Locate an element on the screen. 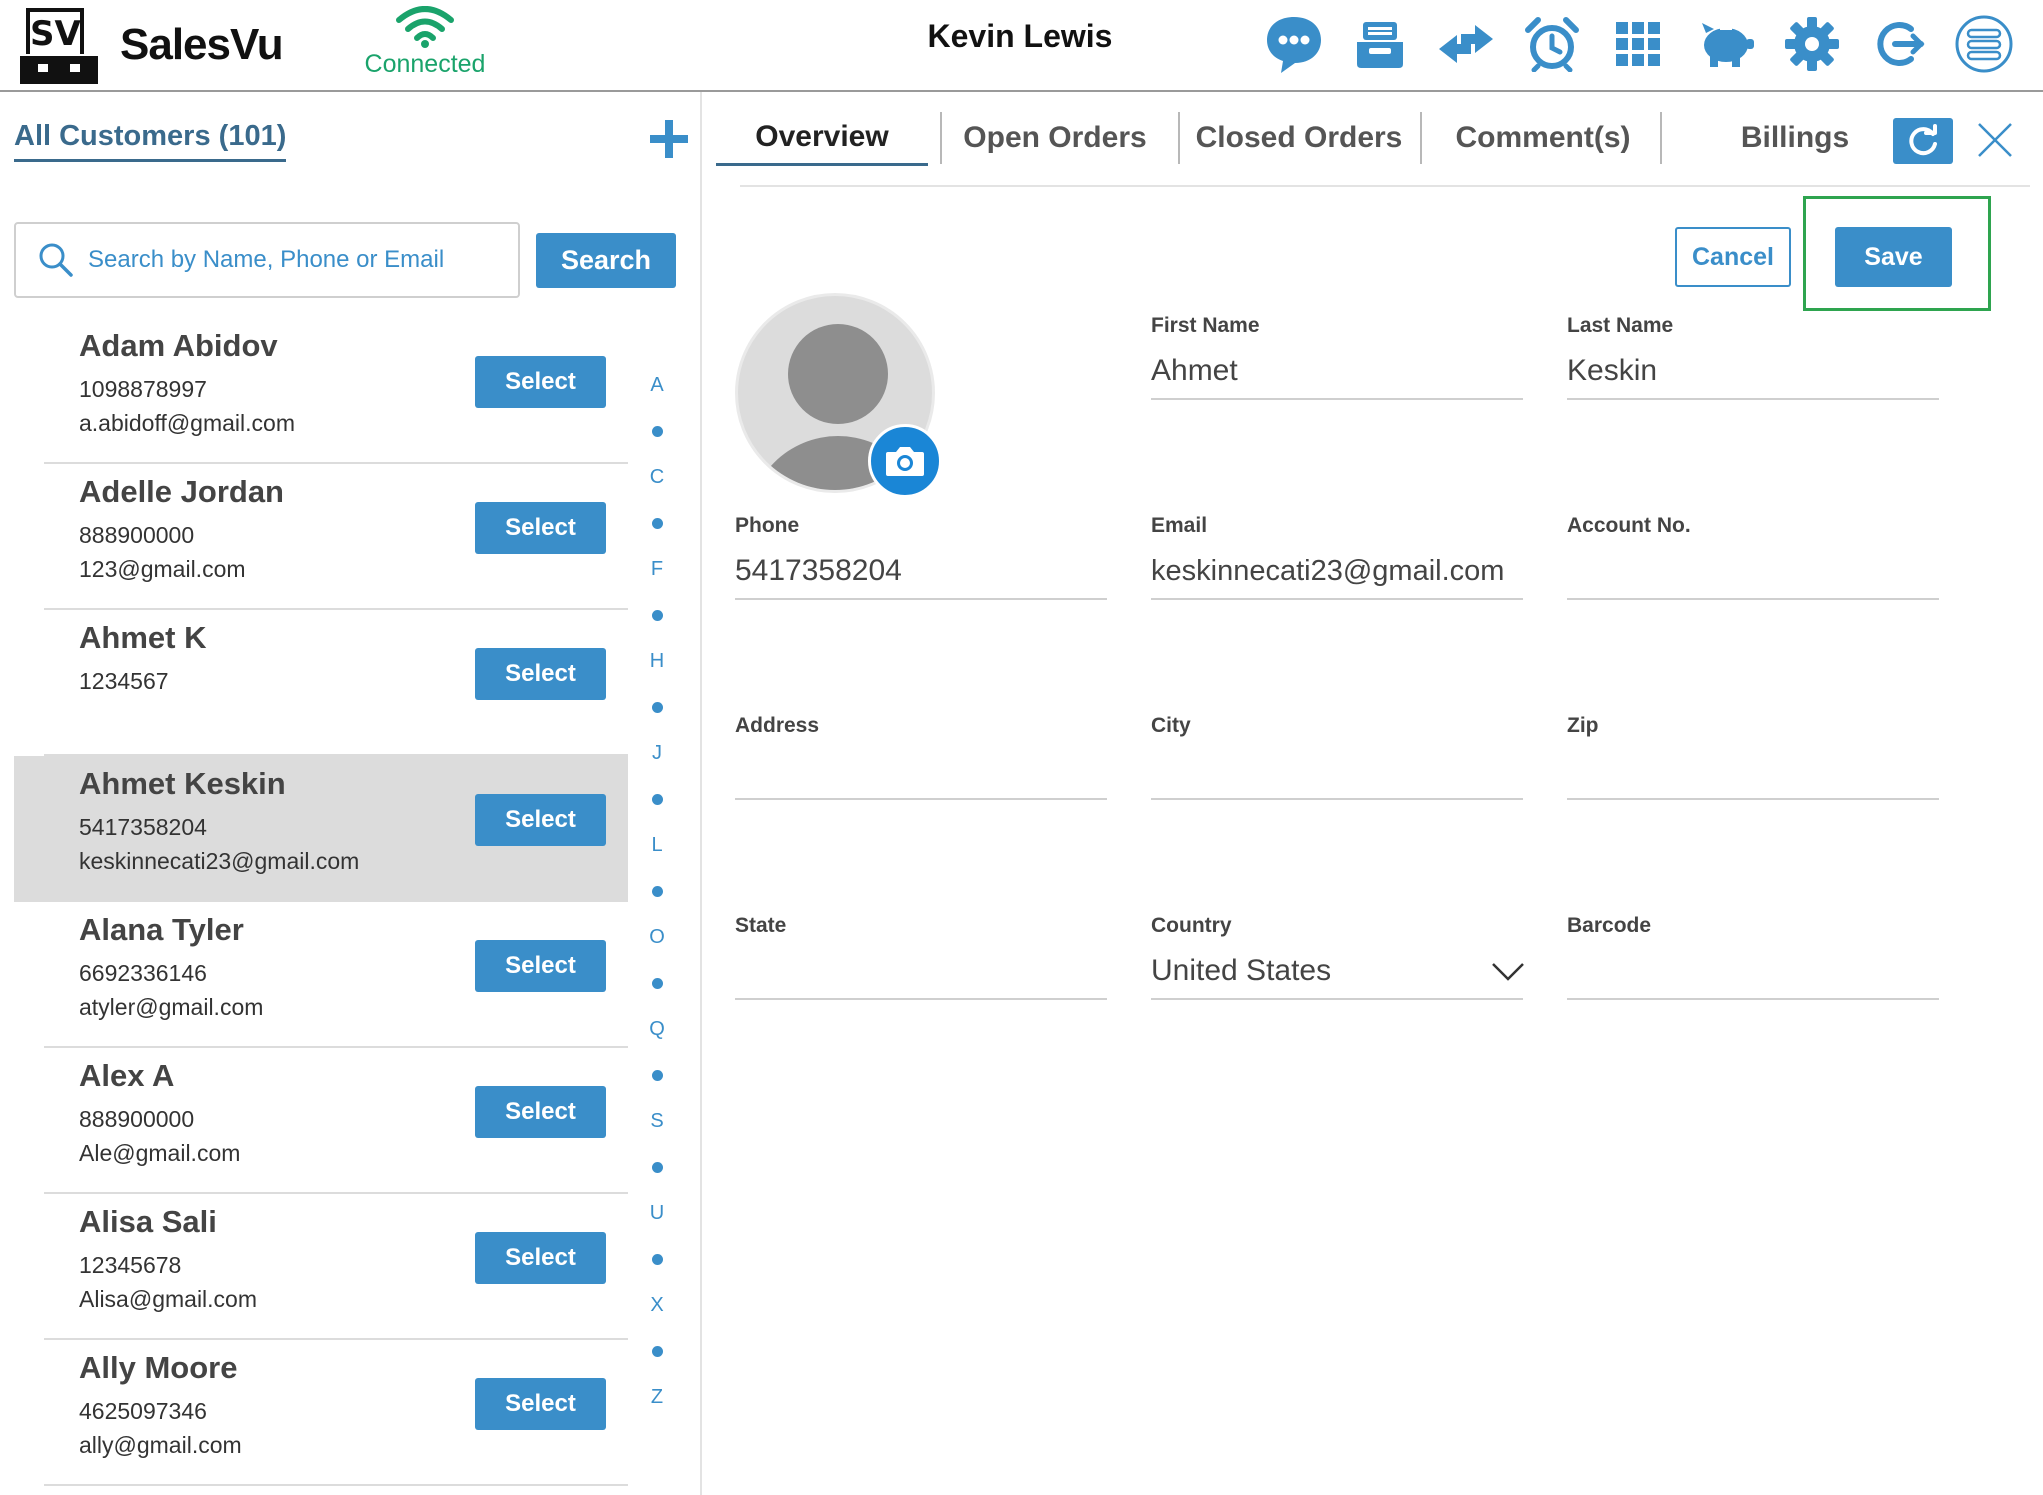 The width and height of the screenshot is (2043, 1495). first-name-input is located at coordinates (1337, 375).